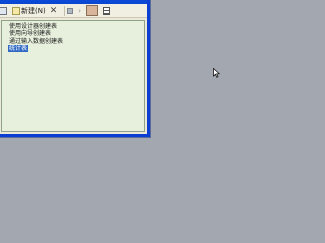 The image size is (325, 243). What do you see at coordinates (30, 34) in the screenshot?
I see `list-item-label: 使用向导创建表` at bounding box center [30, 34].